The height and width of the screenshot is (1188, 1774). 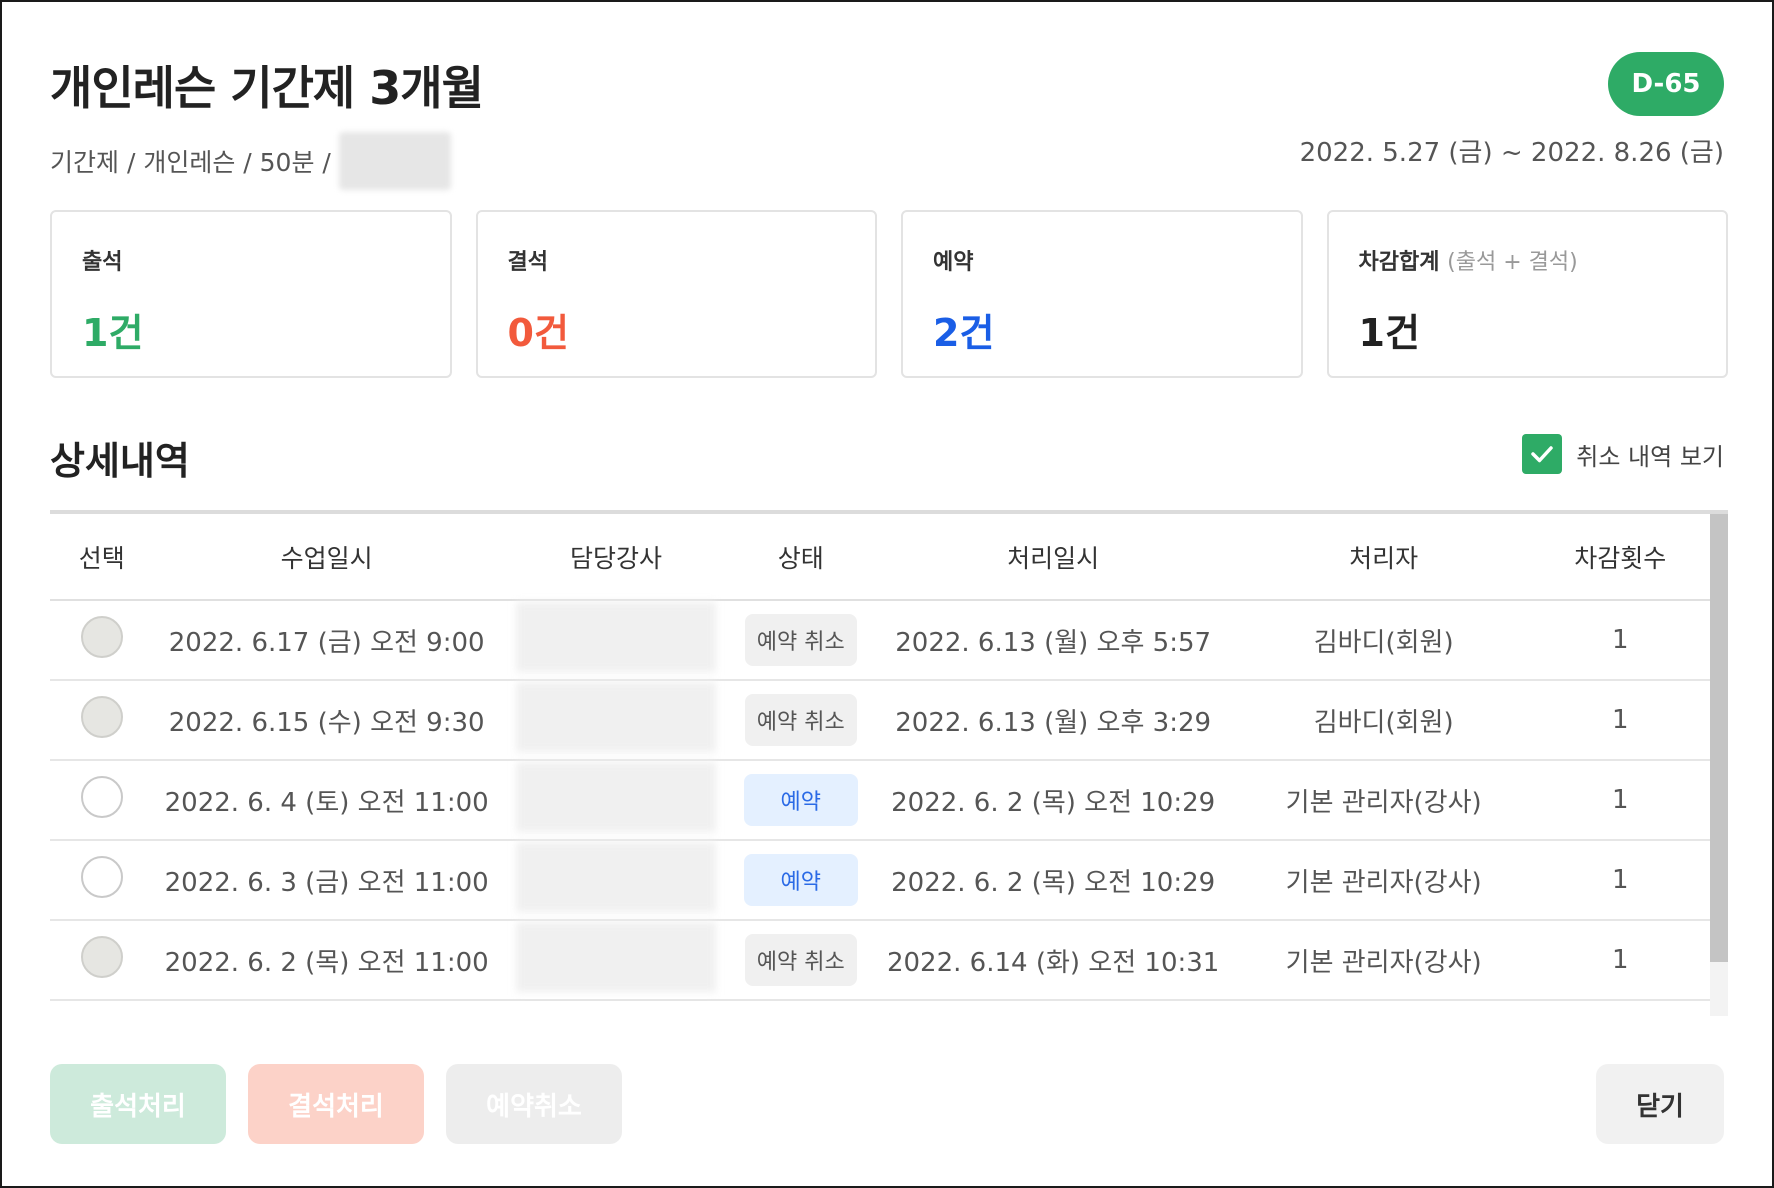 I want to click on show-cancel-toggle: 취소 내역 보기, so click(x=1623, y=454).